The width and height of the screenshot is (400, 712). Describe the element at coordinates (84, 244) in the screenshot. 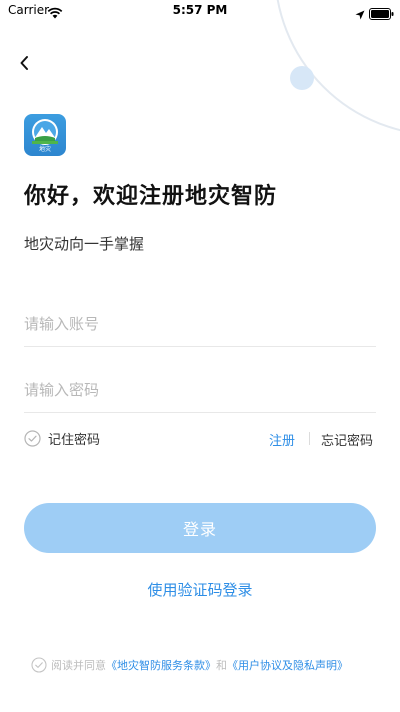

I see `page-subtitle: 地灾动向一手掌握` at that location.